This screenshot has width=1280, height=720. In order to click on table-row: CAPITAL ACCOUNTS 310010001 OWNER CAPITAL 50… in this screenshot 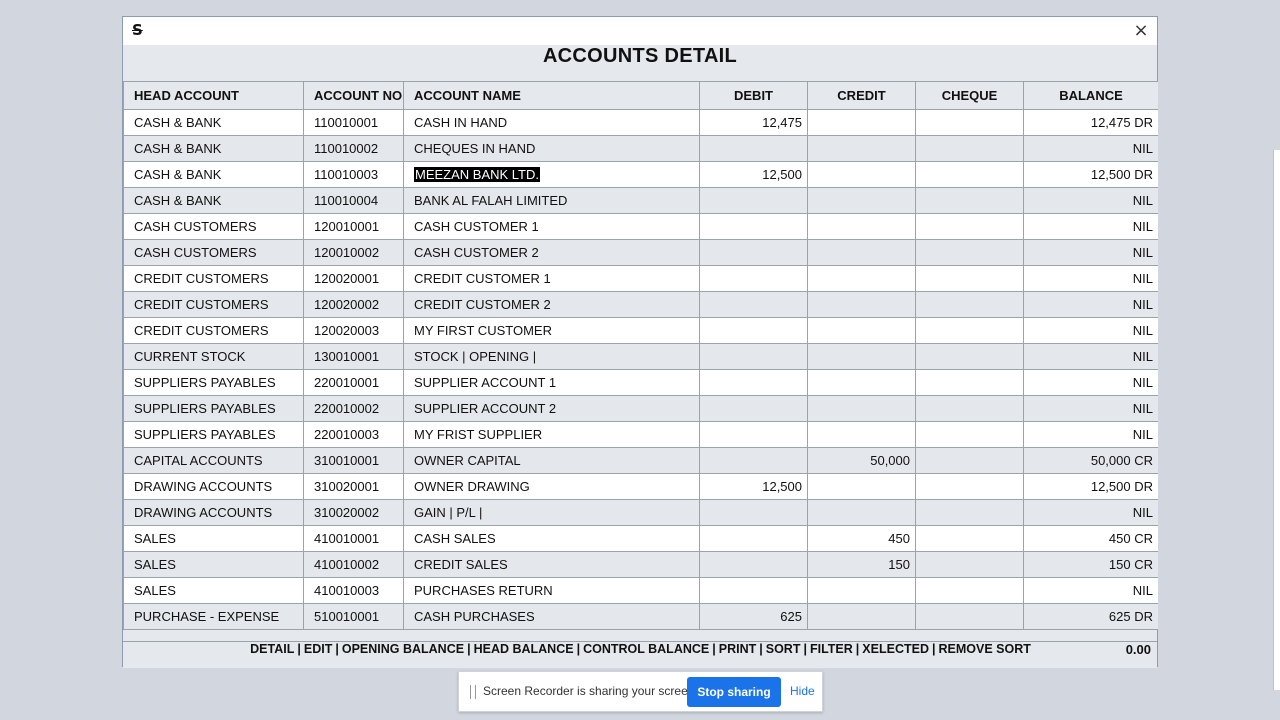, I will do `click(640, 460)`.